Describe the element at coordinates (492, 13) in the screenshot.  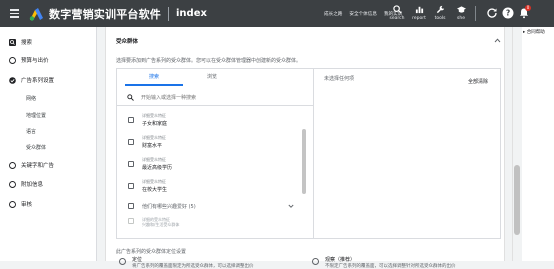
I see `refresh-icon` at that location.